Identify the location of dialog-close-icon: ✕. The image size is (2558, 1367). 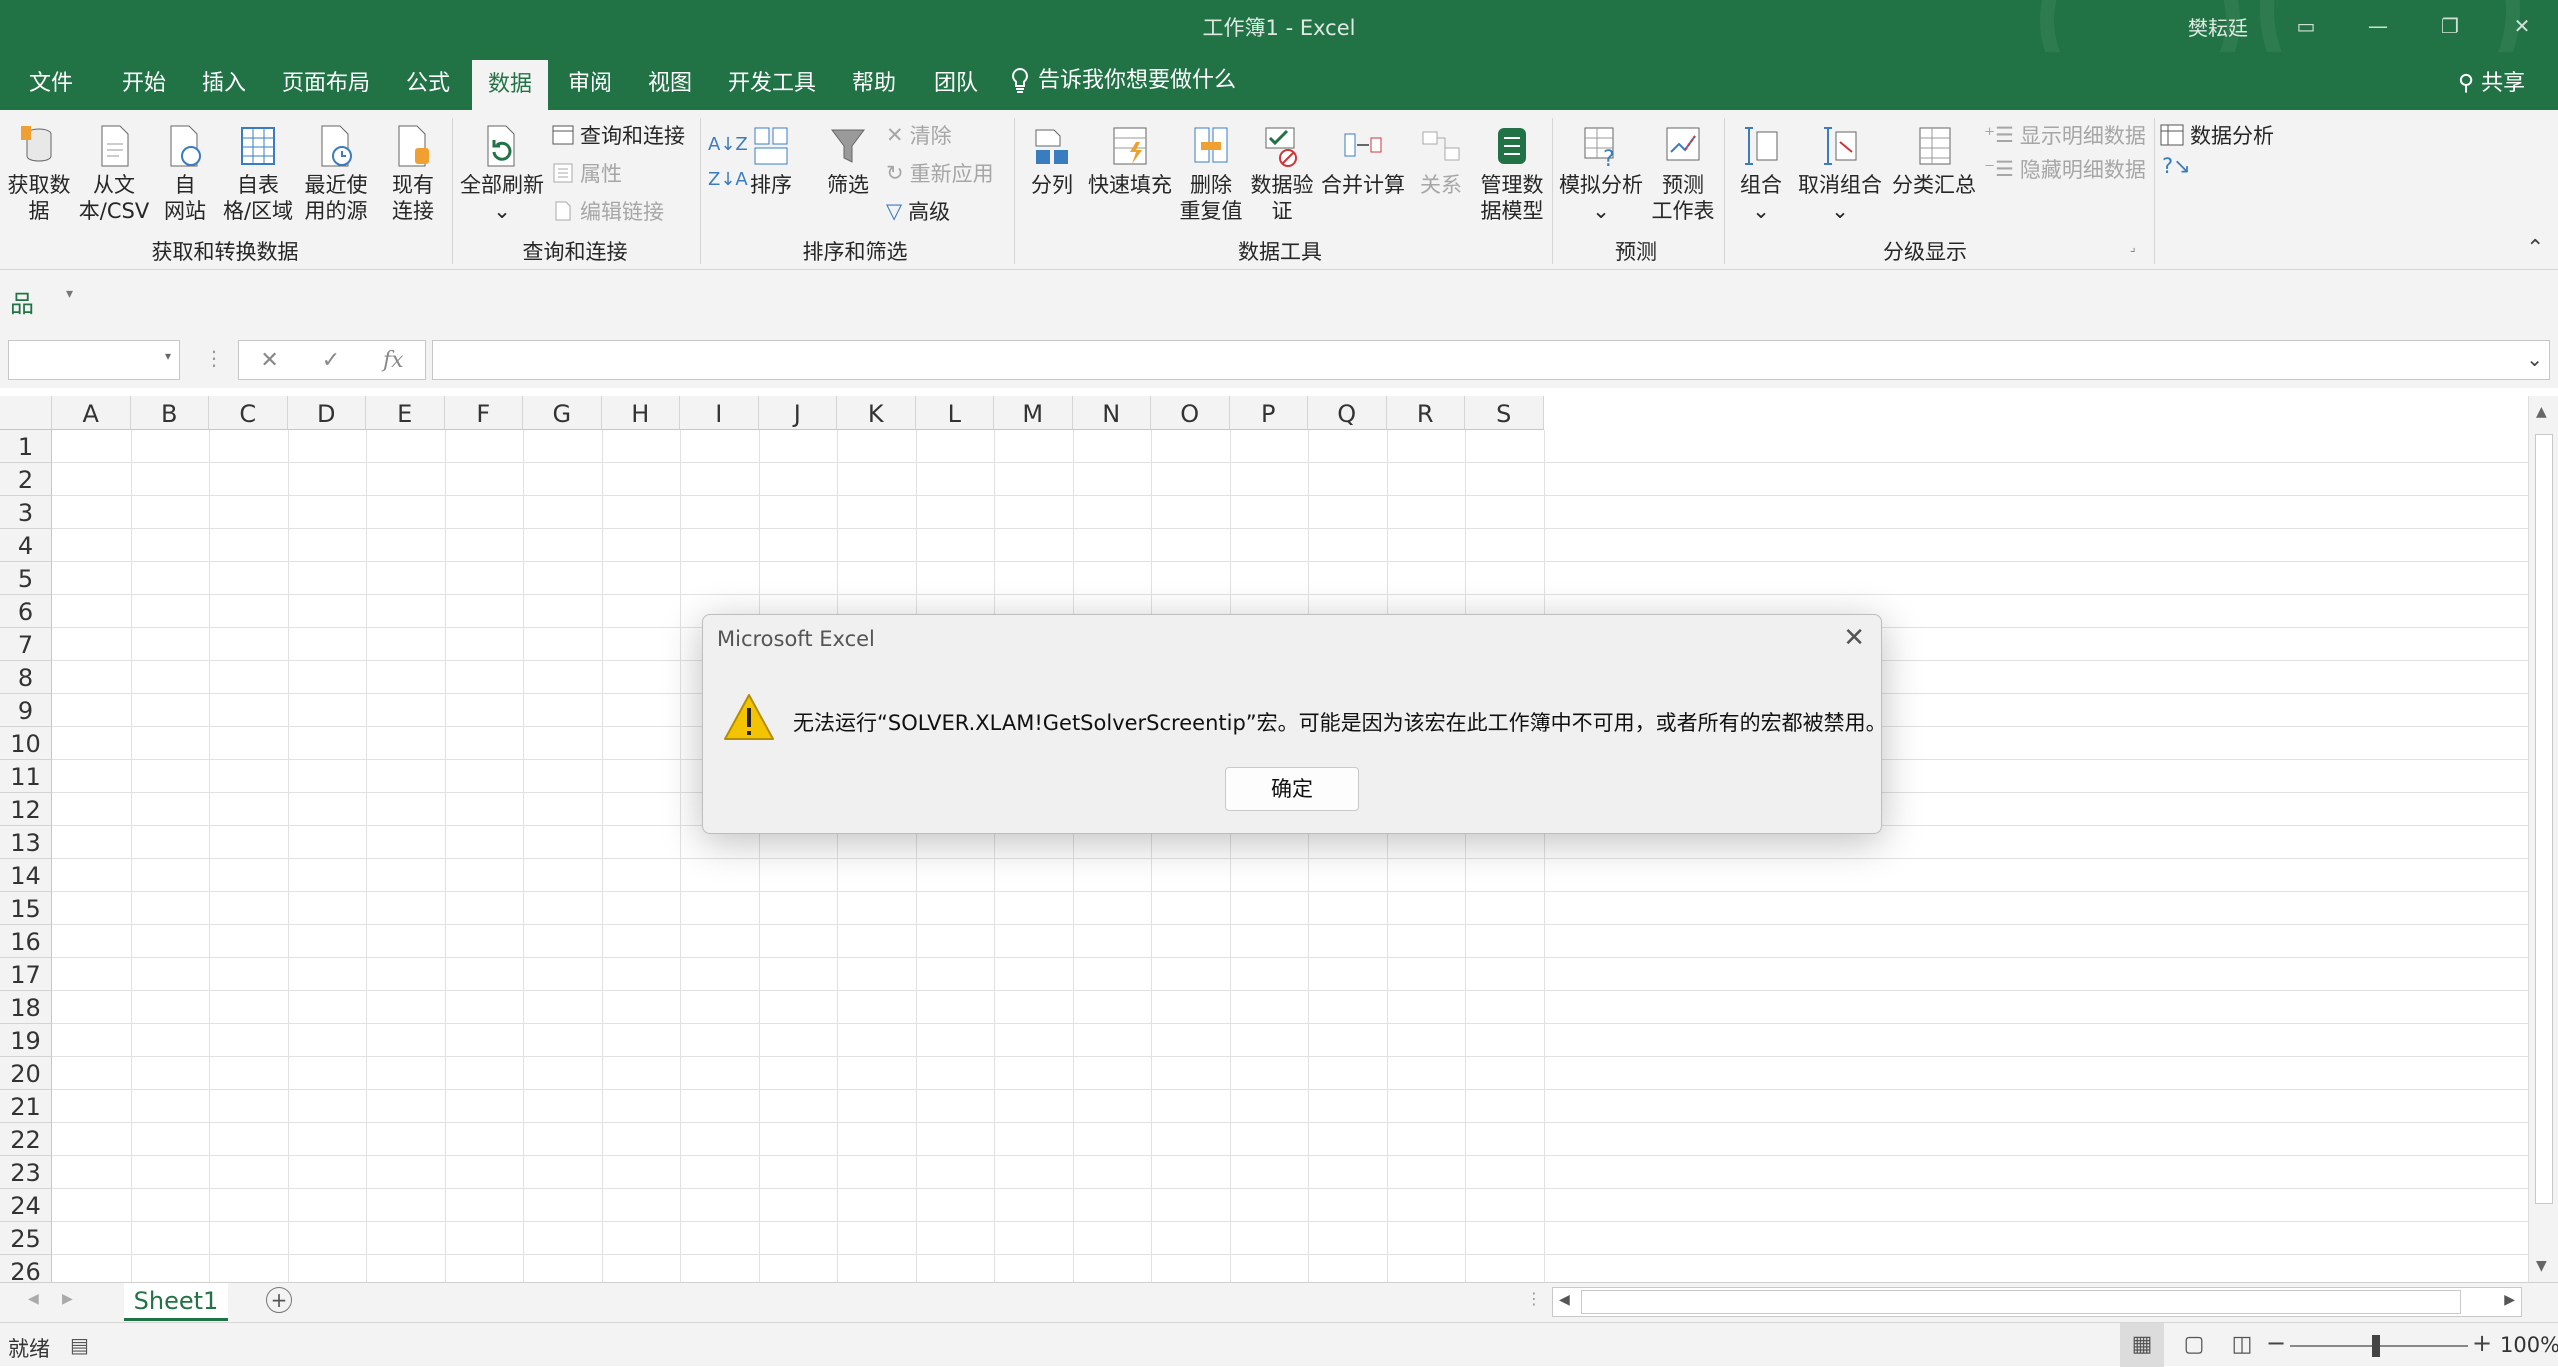
(1854, 638).